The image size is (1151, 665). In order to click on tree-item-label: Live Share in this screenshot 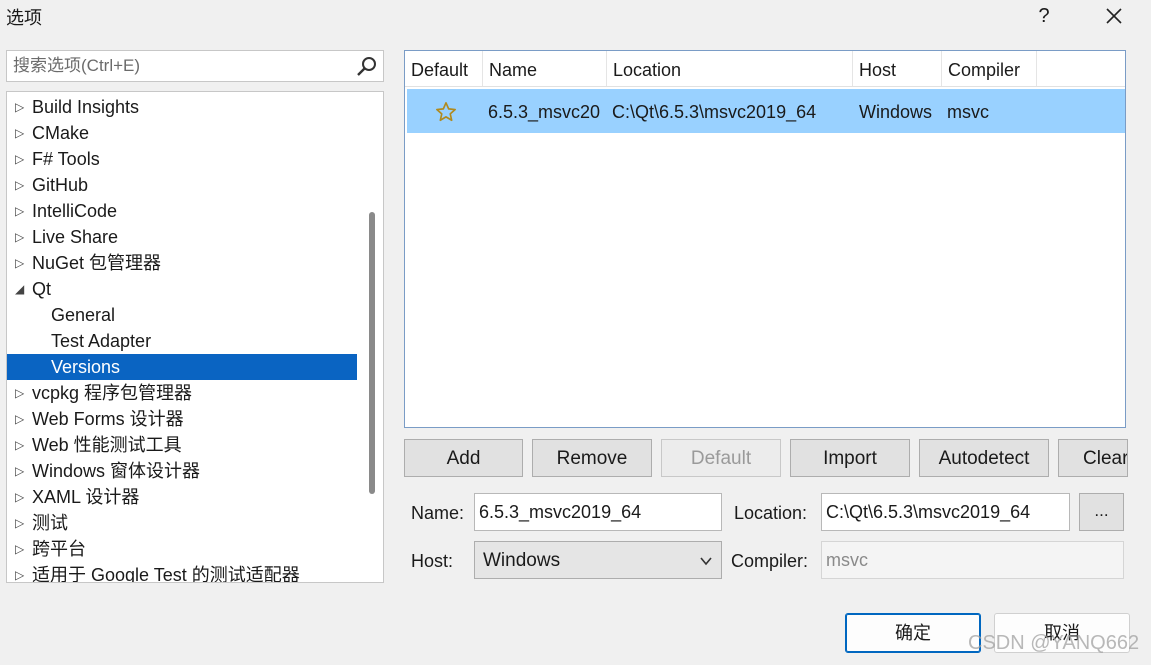, I will do `click(75, 237)`.